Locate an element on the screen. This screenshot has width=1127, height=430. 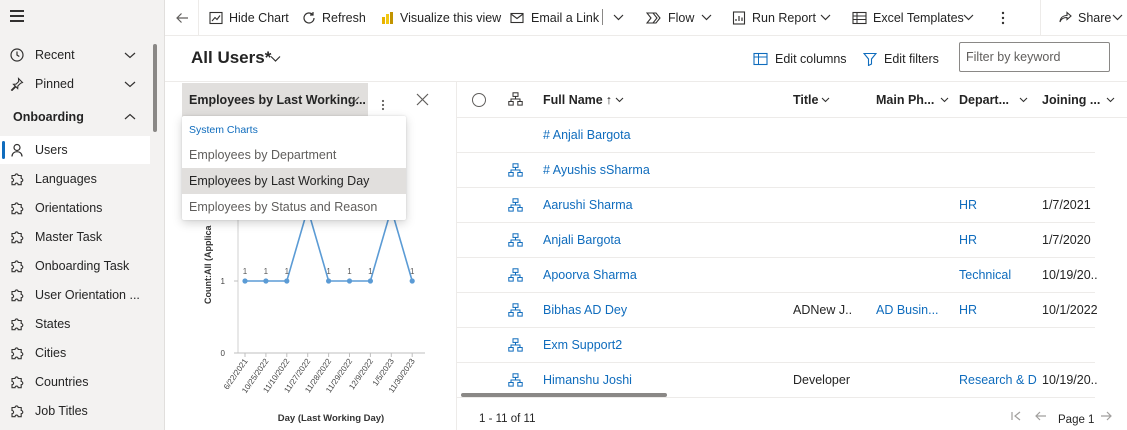
cell-full-name: Anjali Bargota is located at coordinates (582, 240).